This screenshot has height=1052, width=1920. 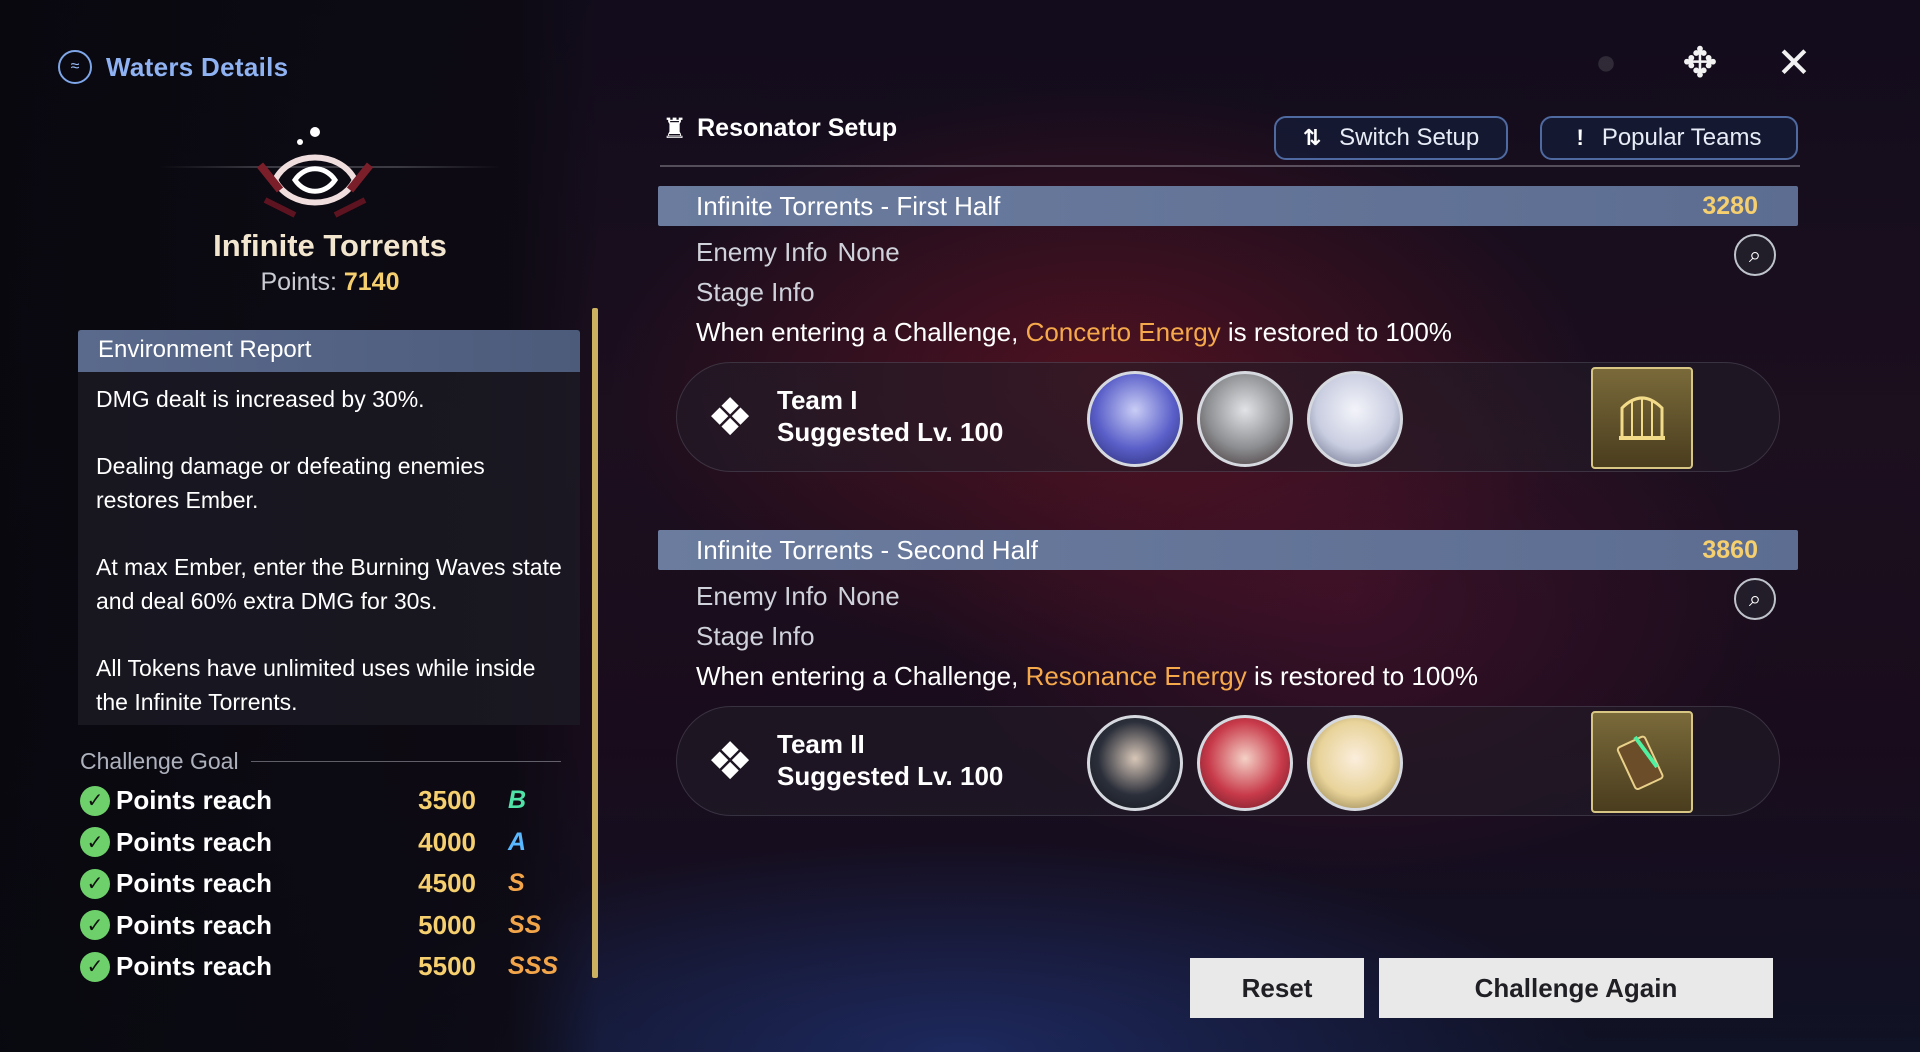 I want to click on second-half-bar: Infinite Torrents - Second Half 3860, so click(x=1228, y=550).